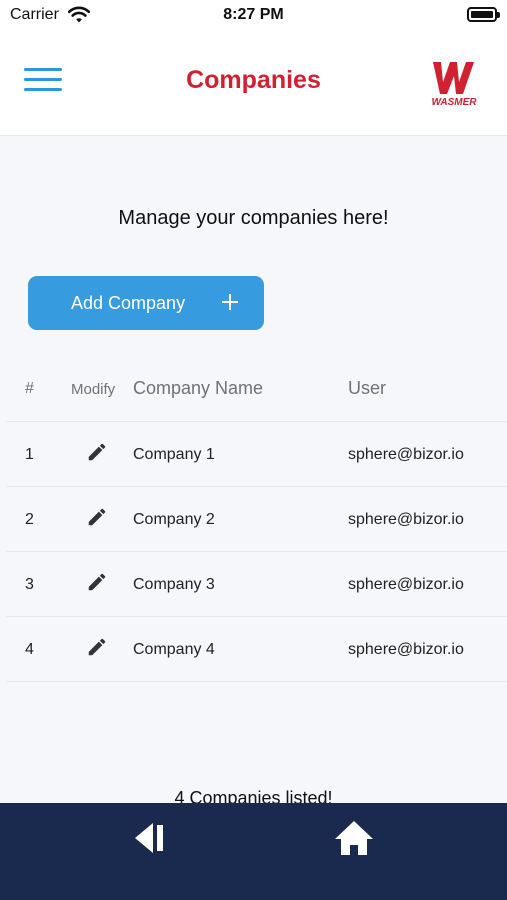 This screenshot has width=507, height=900. I want to click on logo-text: WASMER, so click(455, 102).